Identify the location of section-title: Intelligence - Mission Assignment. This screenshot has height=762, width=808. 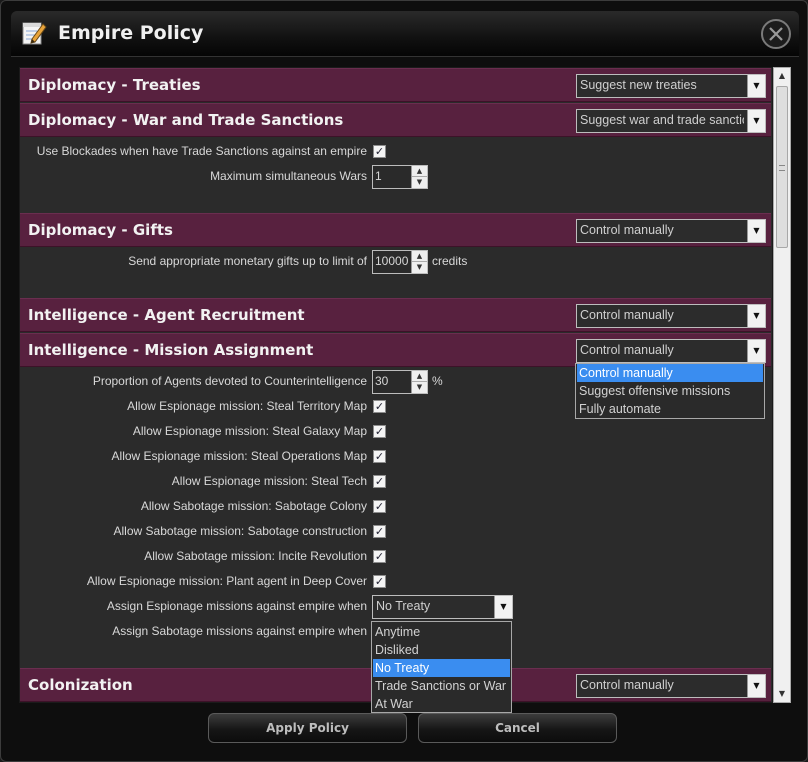
(171, 350).